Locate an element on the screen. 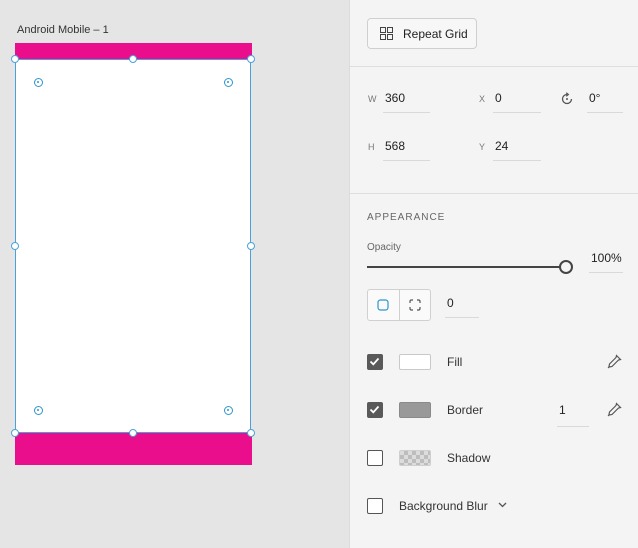  border-checkbox is located at coordinates (375, 410).